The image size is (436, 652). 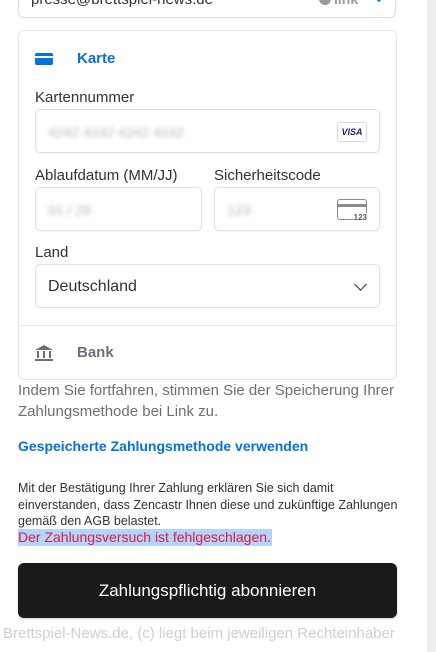 What do you see at coordinates (207, 131) in the screenshot?
I see `card-number-input: 4242 4242 4242 4242 VISA` at bounding box center [207, 131].